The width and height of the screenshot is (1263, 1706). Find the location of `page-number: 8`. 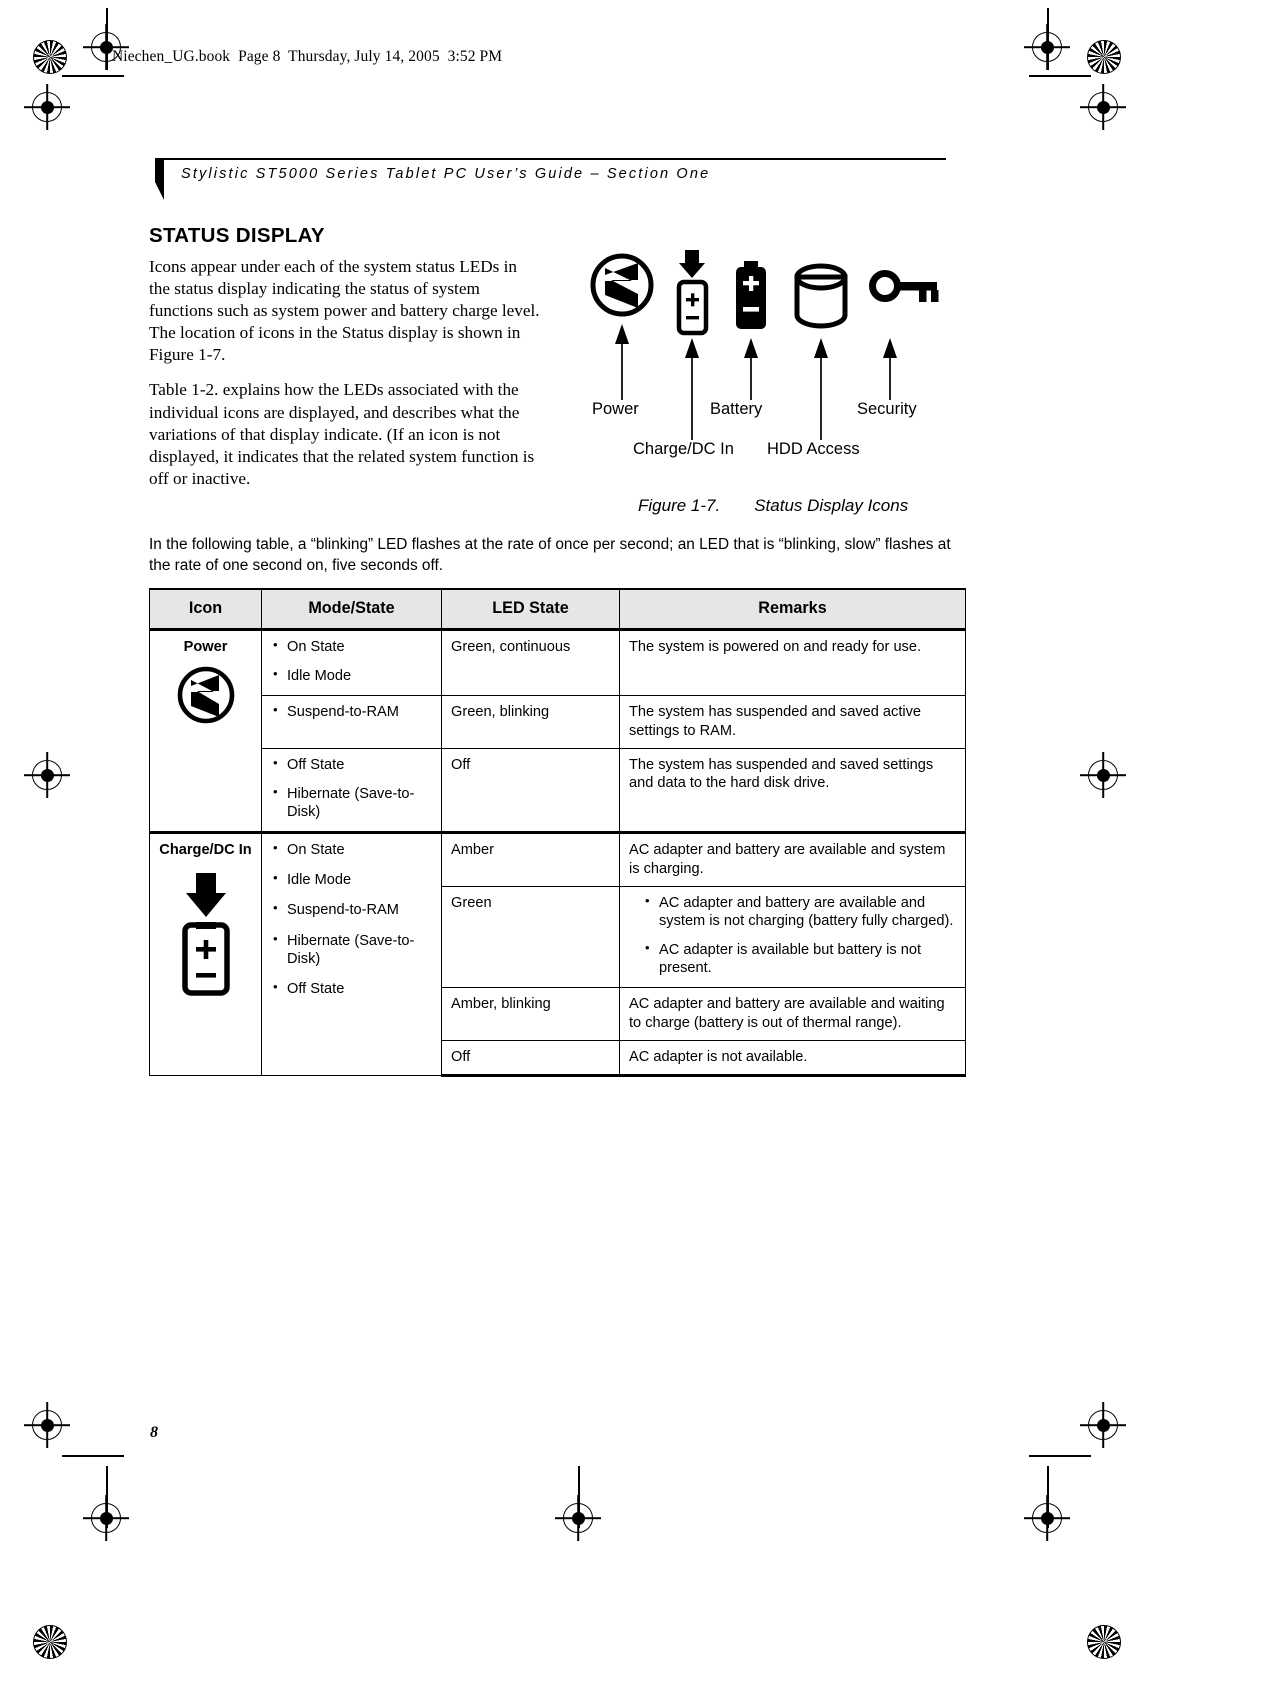

page-number: 8 is located at coordinates (154, 1432).